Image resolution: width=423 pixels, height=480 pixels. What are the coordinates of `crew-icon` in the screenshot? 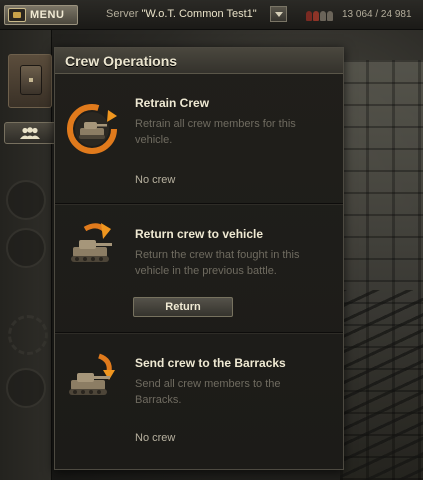 It's located at (30, 133).